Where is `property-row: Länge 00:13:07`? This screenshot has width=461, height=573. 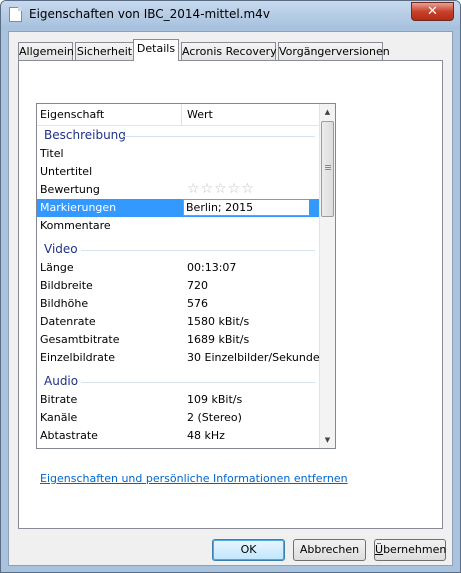
property-row: Länge 00:13:07 is located at coordinates (178, 268).